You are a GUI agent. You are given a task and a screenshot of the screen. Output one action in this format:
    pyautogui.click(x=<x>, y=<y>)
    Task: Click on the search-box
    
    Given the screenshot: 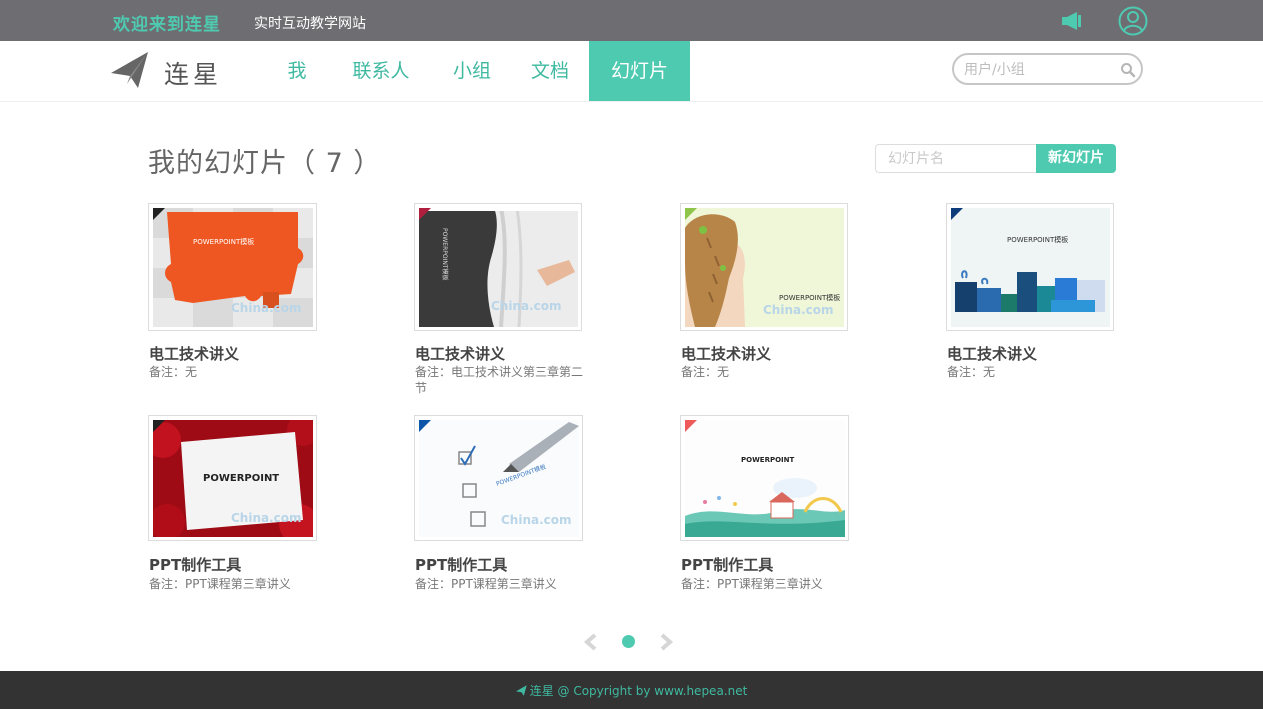 What is the action you would take?
    pyautogui.click(x=1047, y=69)
    